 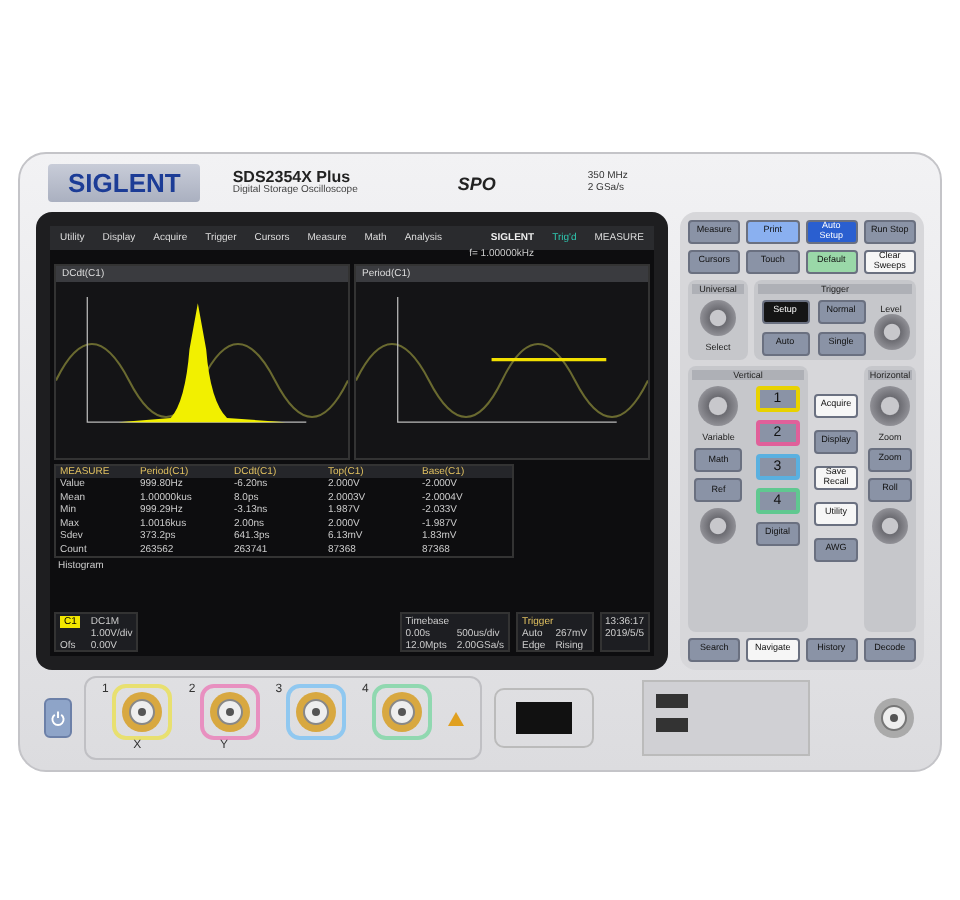 I want to click on universal-knob, so click(x=718, y=317).